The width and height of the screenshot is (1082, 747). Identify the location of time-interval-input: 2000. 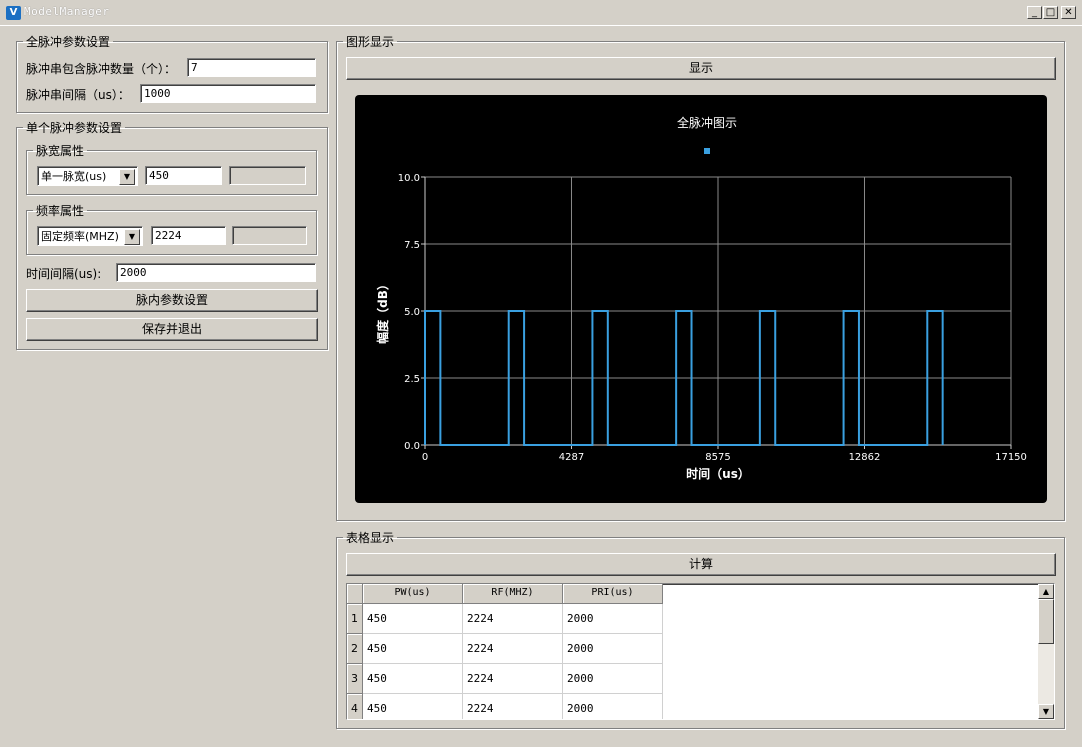
(216, 272).